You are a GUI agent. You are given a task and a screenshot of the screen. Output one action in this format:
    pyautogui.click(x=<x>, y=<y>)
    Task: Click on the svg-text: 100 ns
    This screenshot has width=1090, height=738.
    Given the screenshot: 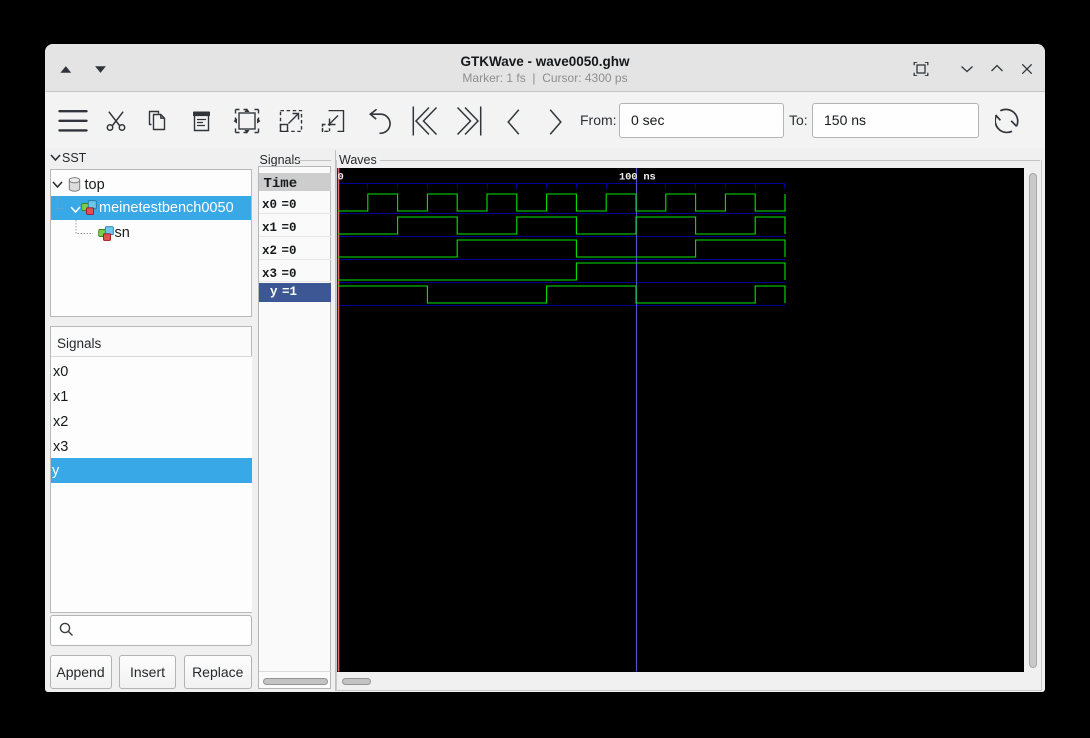 What is the action you would take?
    pyautogui.click(x=637, y=178)
    